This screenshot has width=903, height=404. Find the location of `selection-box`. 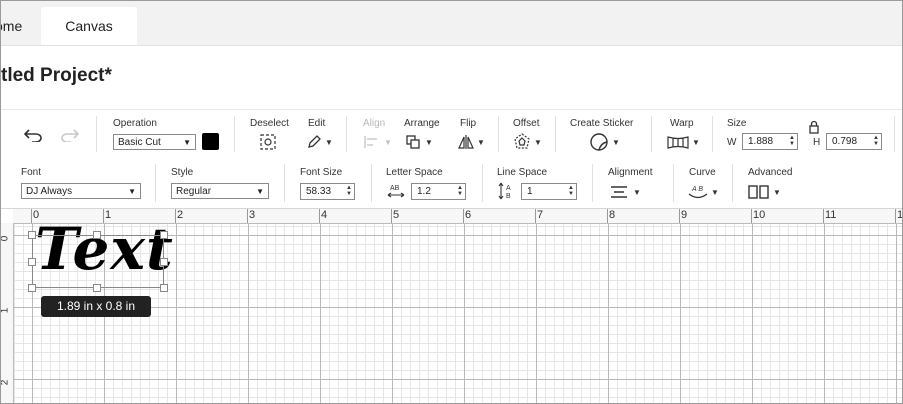

selection-box is located at coordinates (98, 261).